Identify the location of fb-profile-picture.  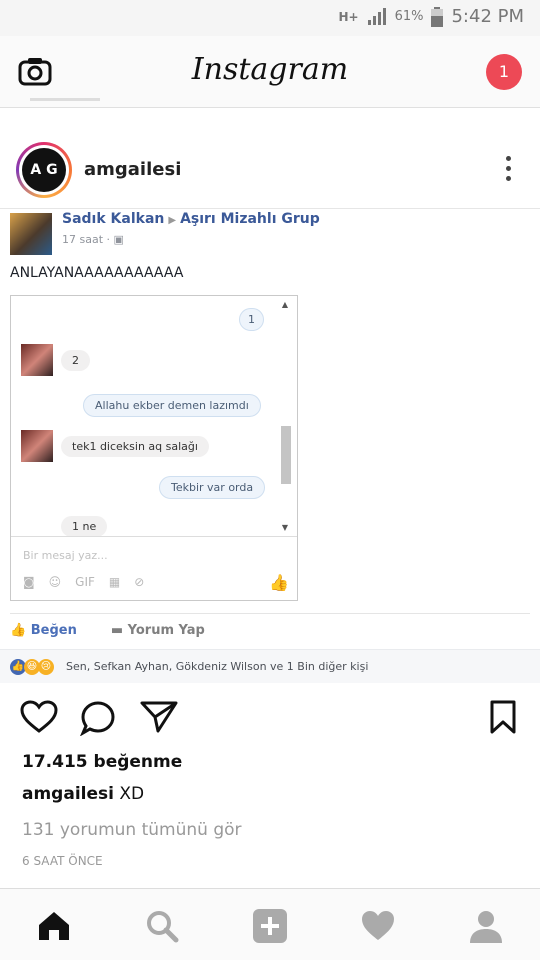
(31, 234).